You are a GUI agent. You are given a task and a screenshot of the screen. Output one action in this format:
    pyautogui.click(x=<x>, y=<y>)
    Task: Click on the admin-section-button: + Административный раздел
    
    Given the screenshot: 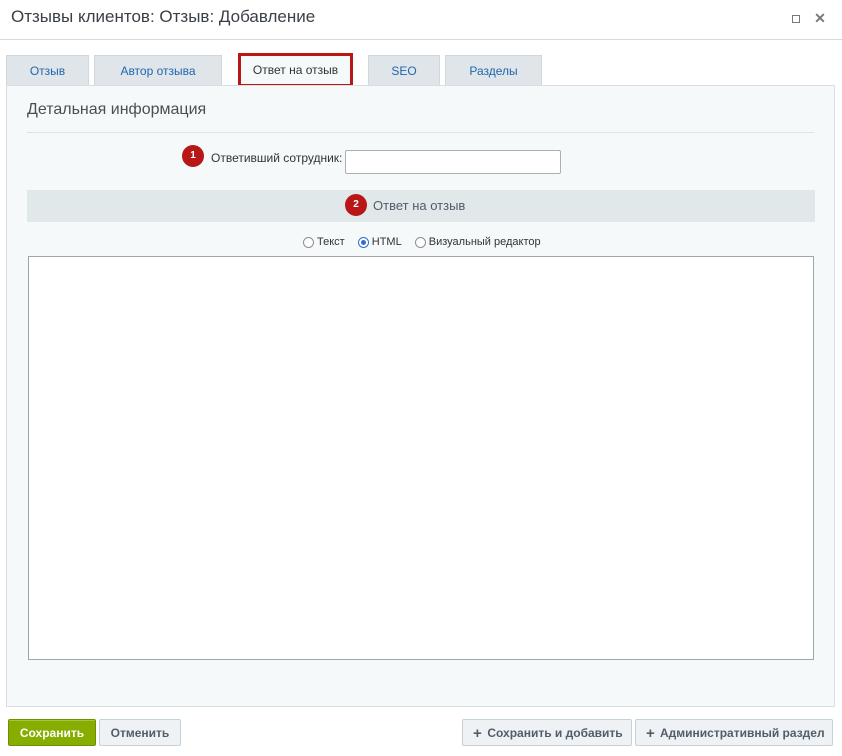 What is the action you would take?
    pyautogui.click(x=734, y=732)
    